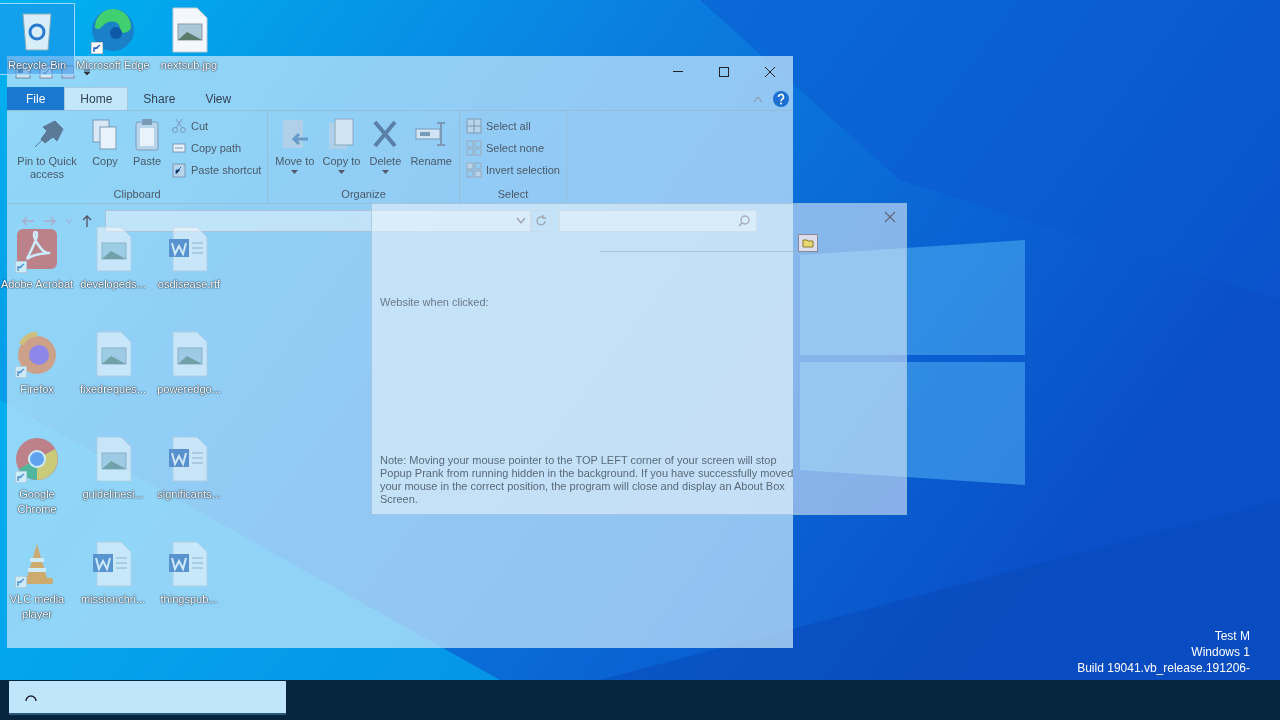 Image resolution: width=1280 pixels, height=720 pixels. Describe the element at coordinates (473, 148) in the screenshot. I see `select-none-icon` at that location.